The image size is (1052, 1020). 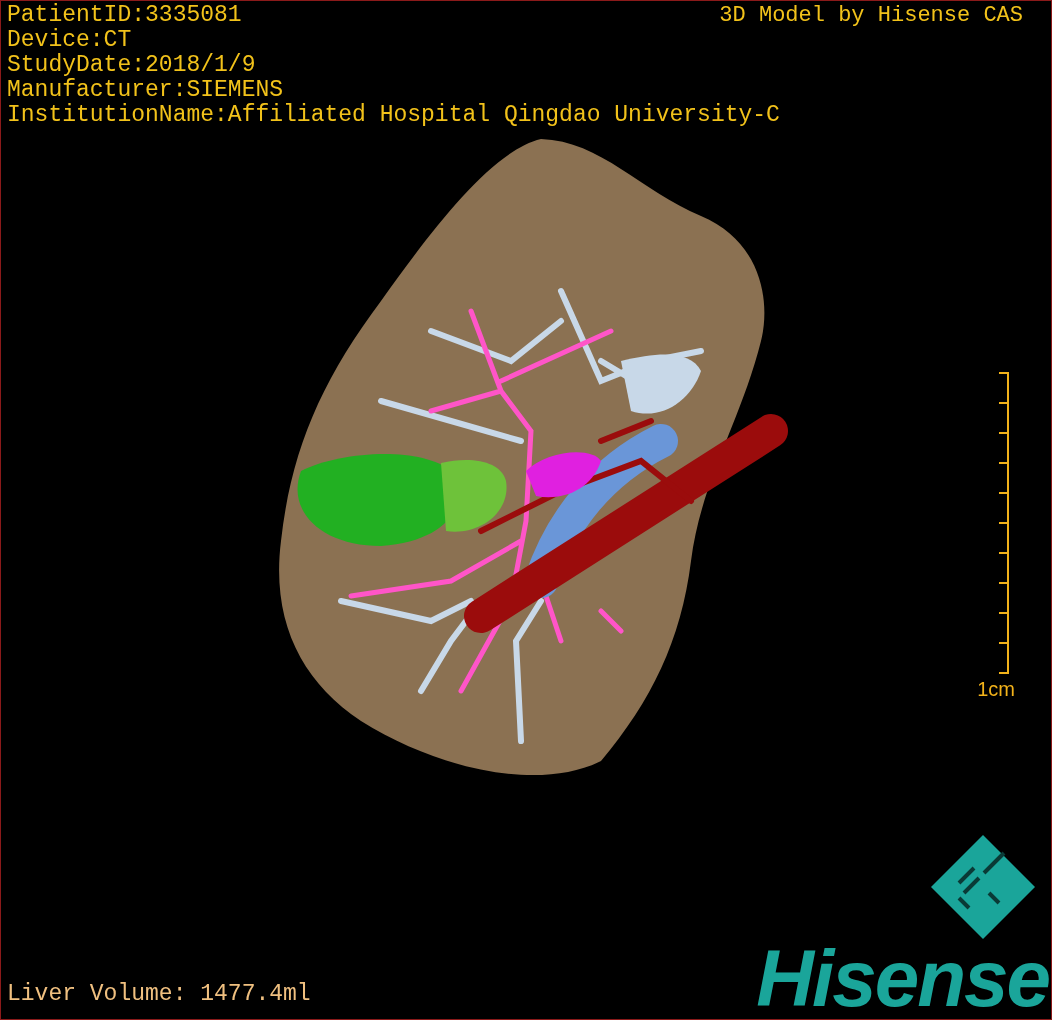 I want to click on info-line: PatientID:3335081, so click(x=124, y=15).